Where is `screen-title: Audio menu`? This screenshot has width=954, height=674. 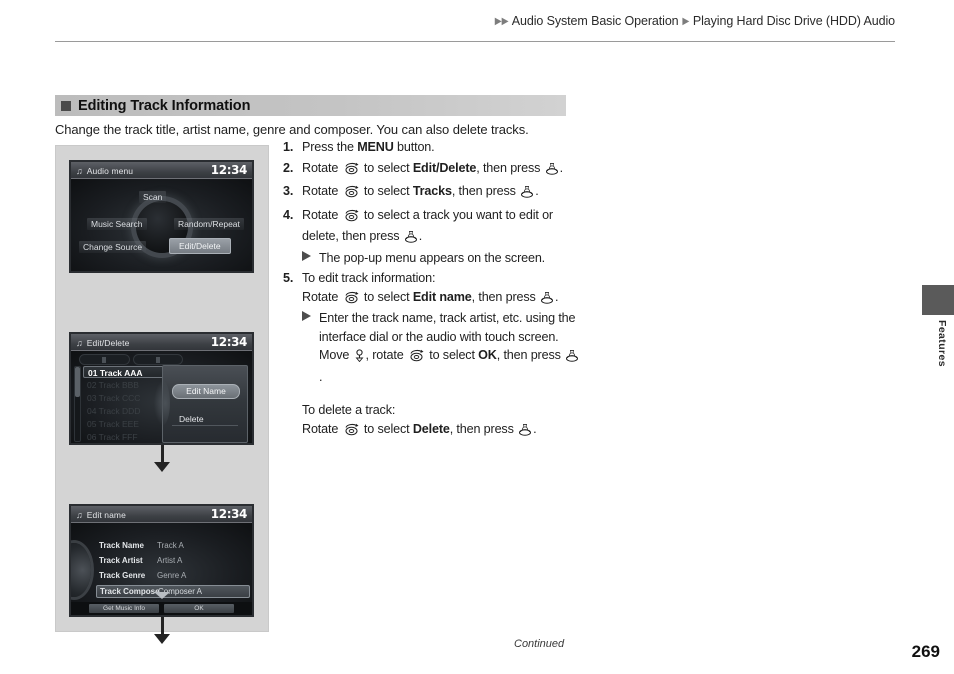 screen-title: Audio menu is located at coordinates (110, 170).